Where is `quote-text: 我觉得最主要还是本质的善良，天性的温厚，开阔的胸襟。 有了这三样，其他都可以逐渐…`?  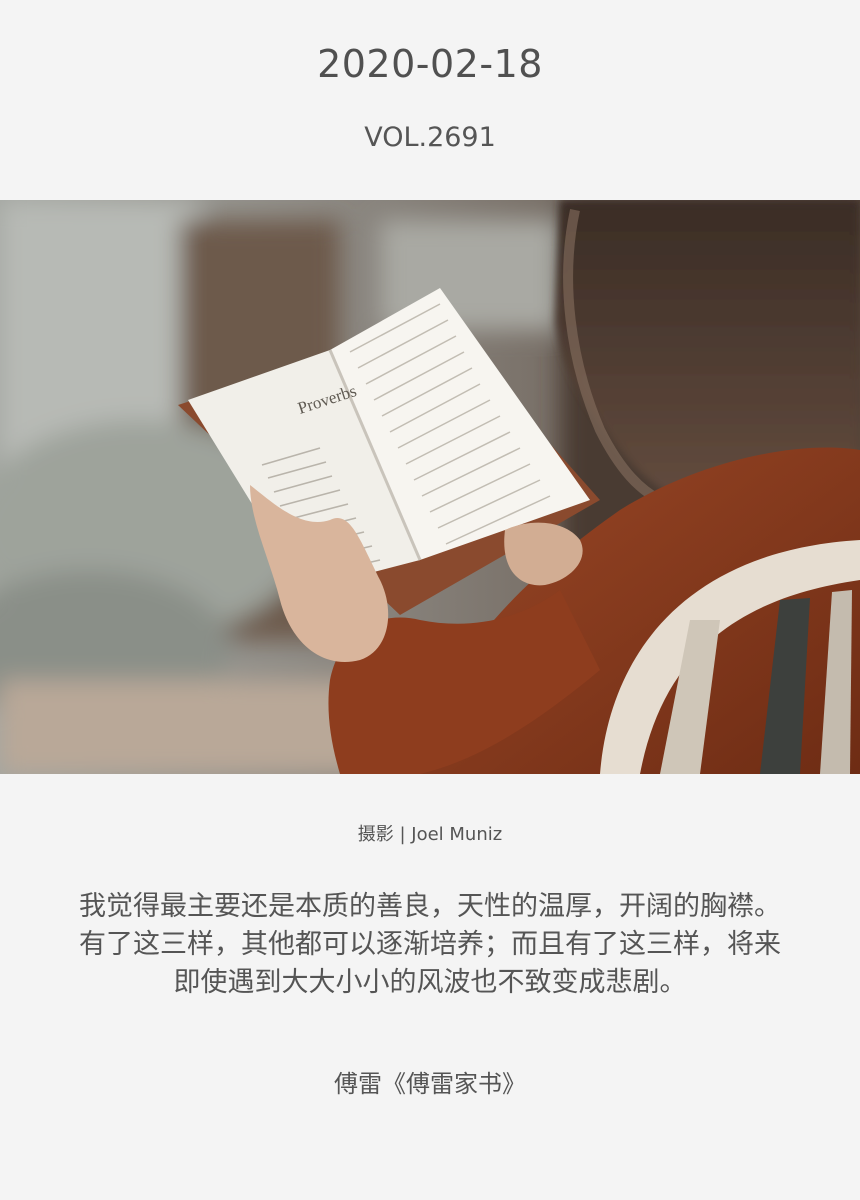
quote-text: 我觉得最主要还是本质的善良，天性的温厚，开阔的胸襟。 有了这三样，其他都可以逐渐… is located at coordinates (430, 945).